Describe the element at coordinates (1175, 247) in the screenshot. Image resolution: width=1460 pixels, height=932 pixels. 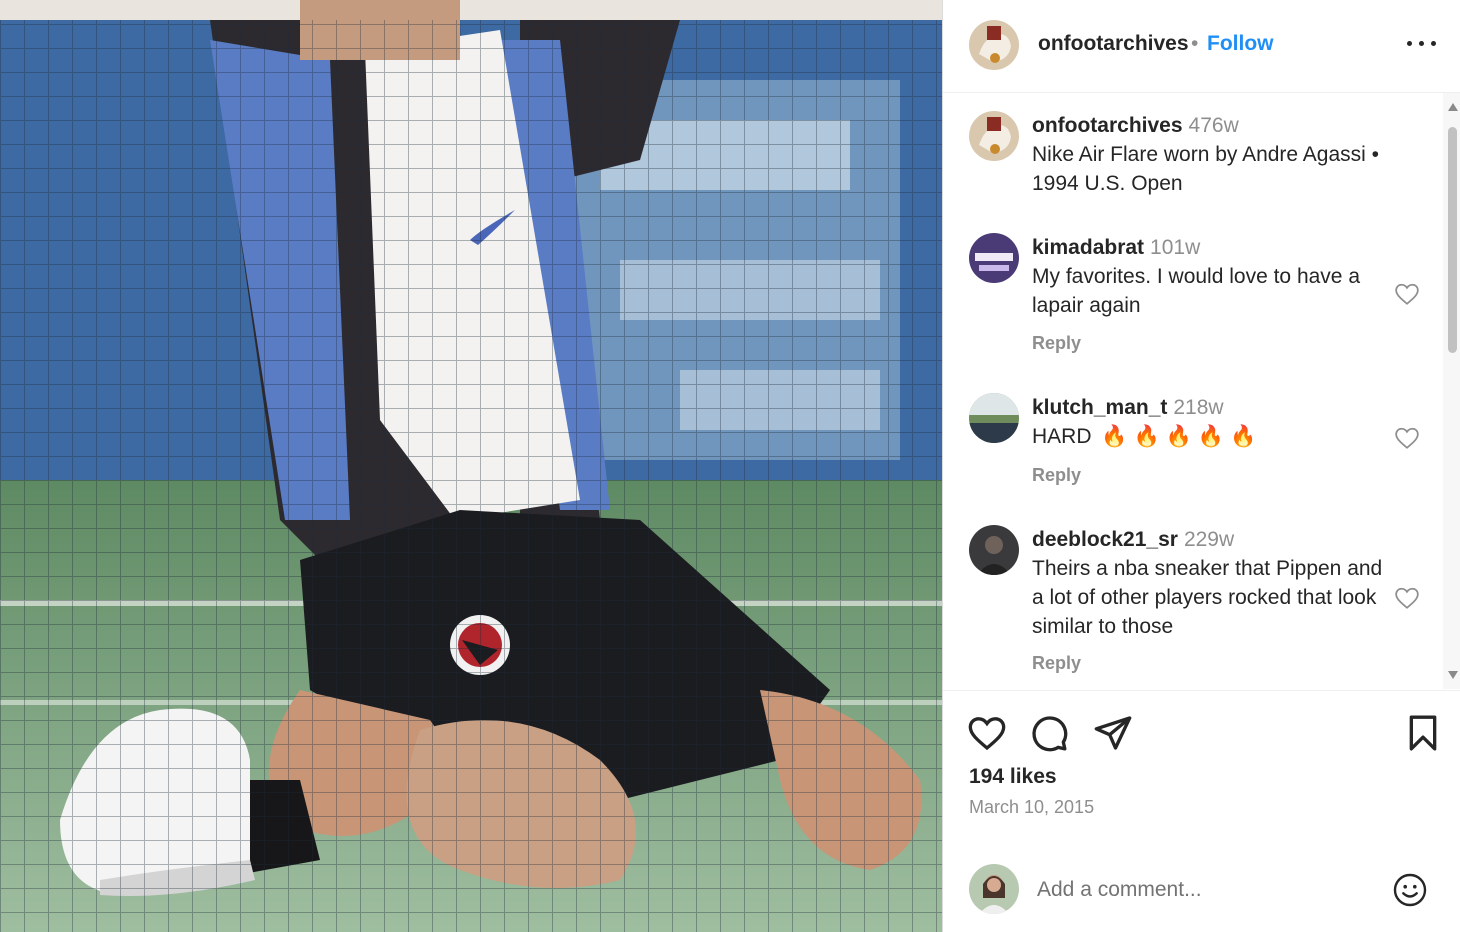
I see `comment-time: 101w` at that location.